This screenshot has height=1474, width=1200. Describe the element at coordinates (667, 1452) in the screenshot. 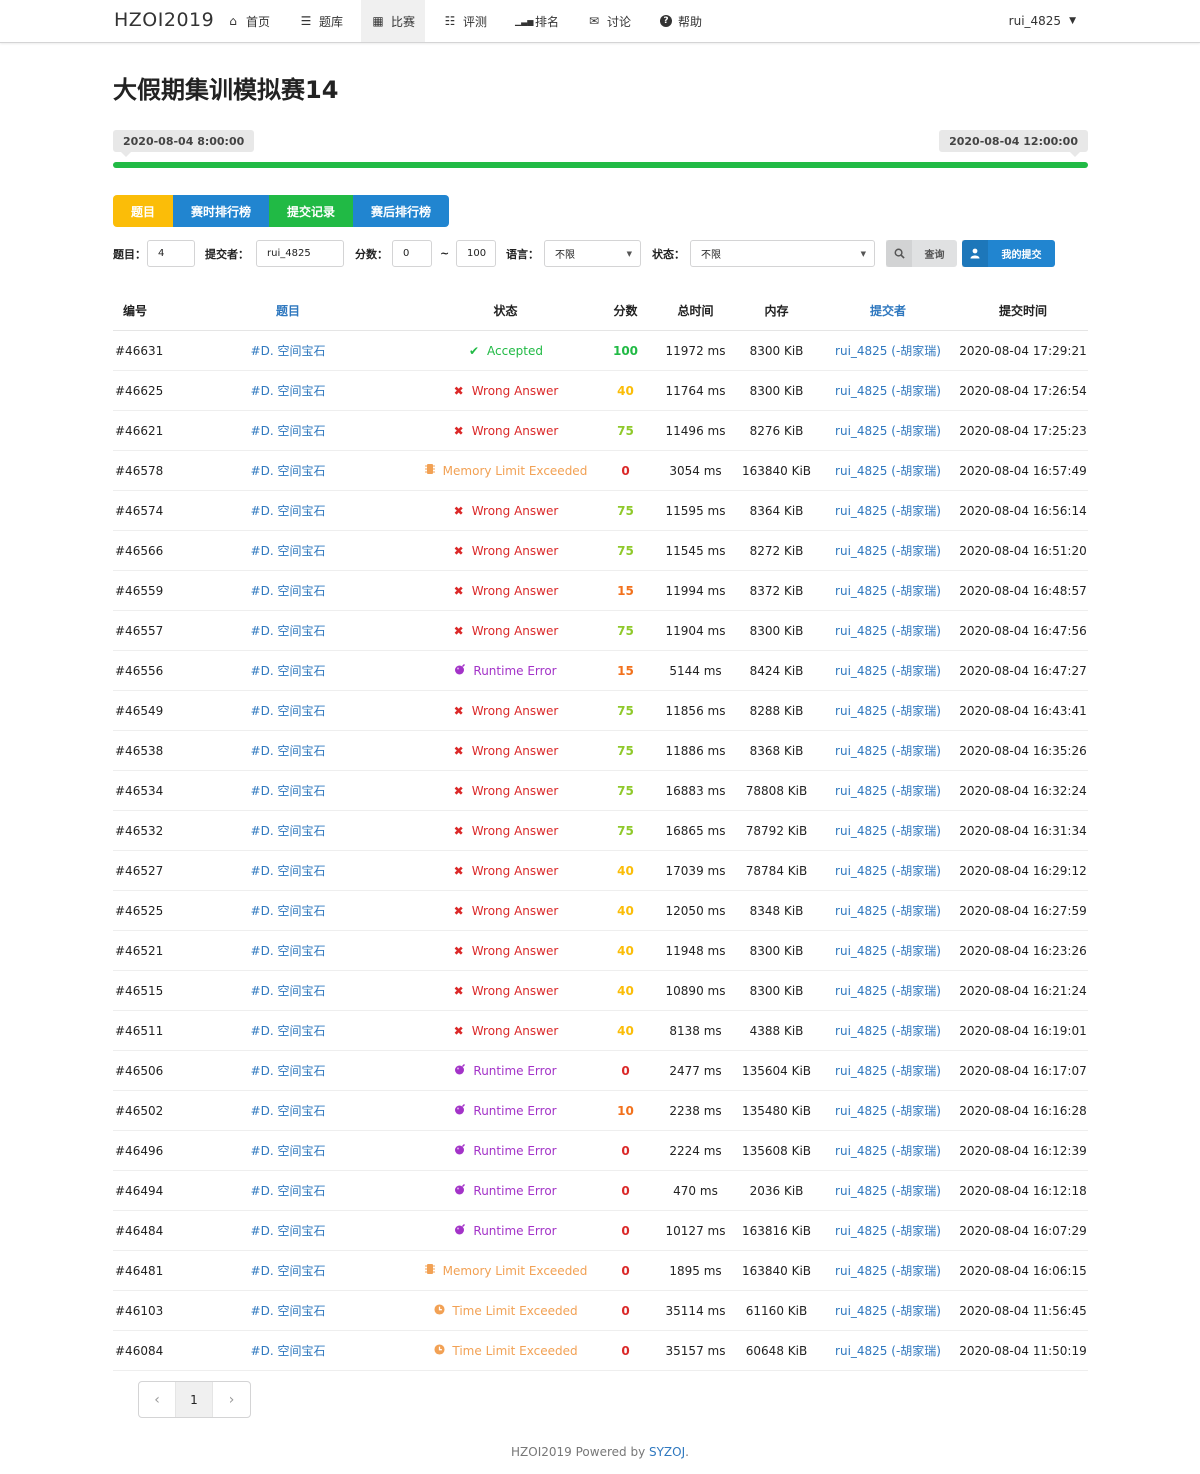

I see `syzoj-link: SYZOJ` at that location.